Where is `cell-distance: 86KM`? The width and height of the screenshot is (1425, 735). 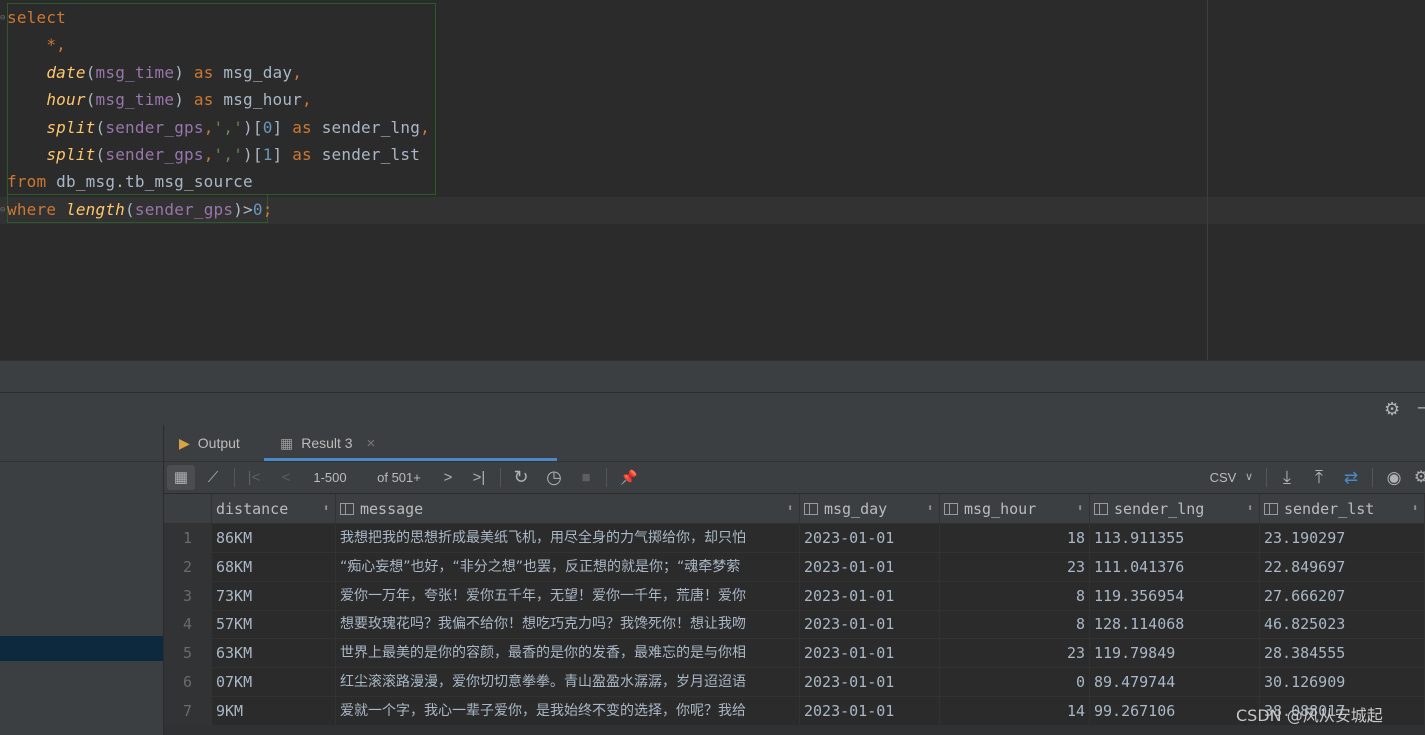 cell-distance: 86KM is located at coordinates (274, 538).